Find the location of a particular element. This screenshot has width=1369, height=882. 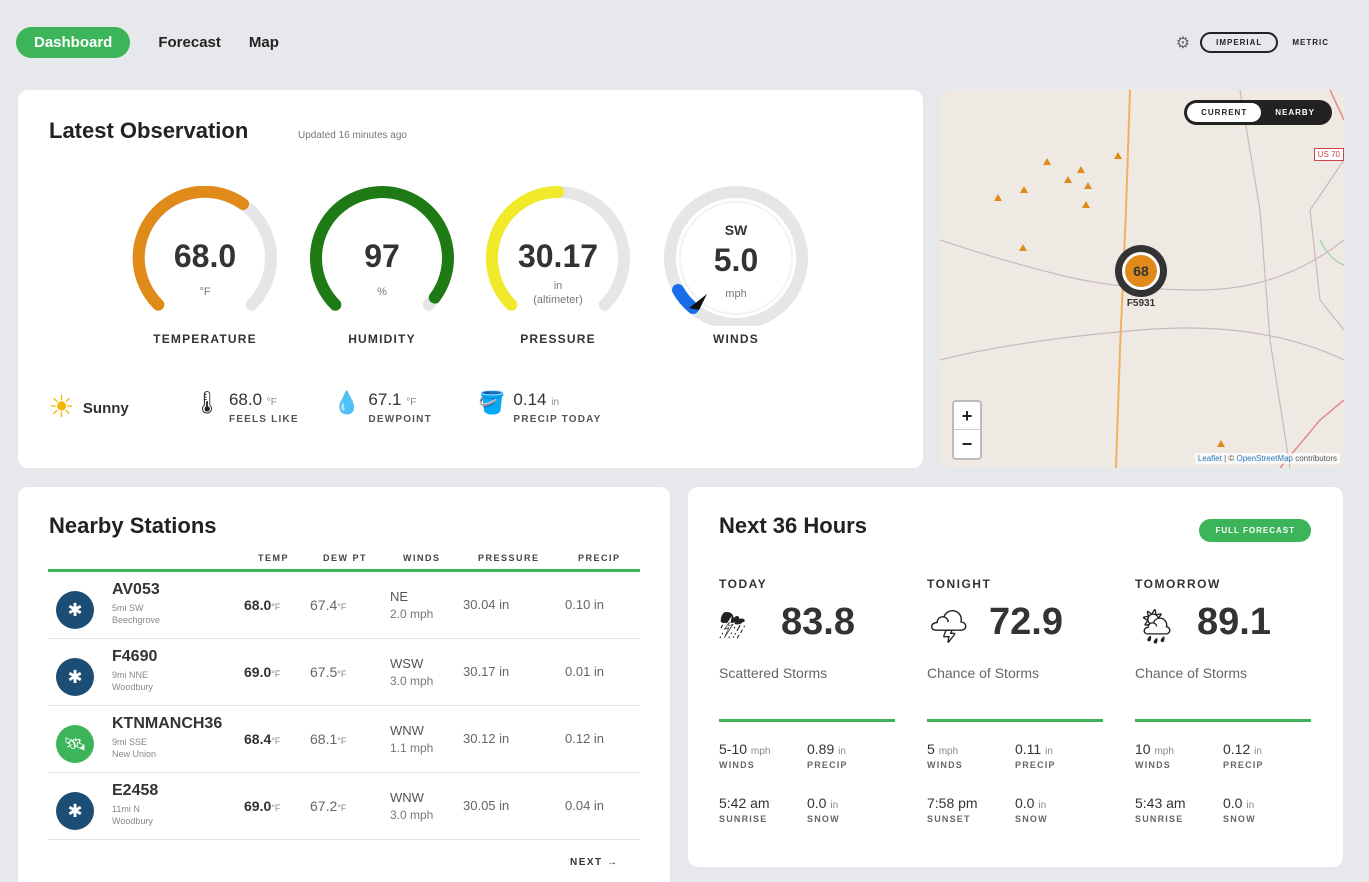

precip-today-unit: in is located at coordinates (555, 402).